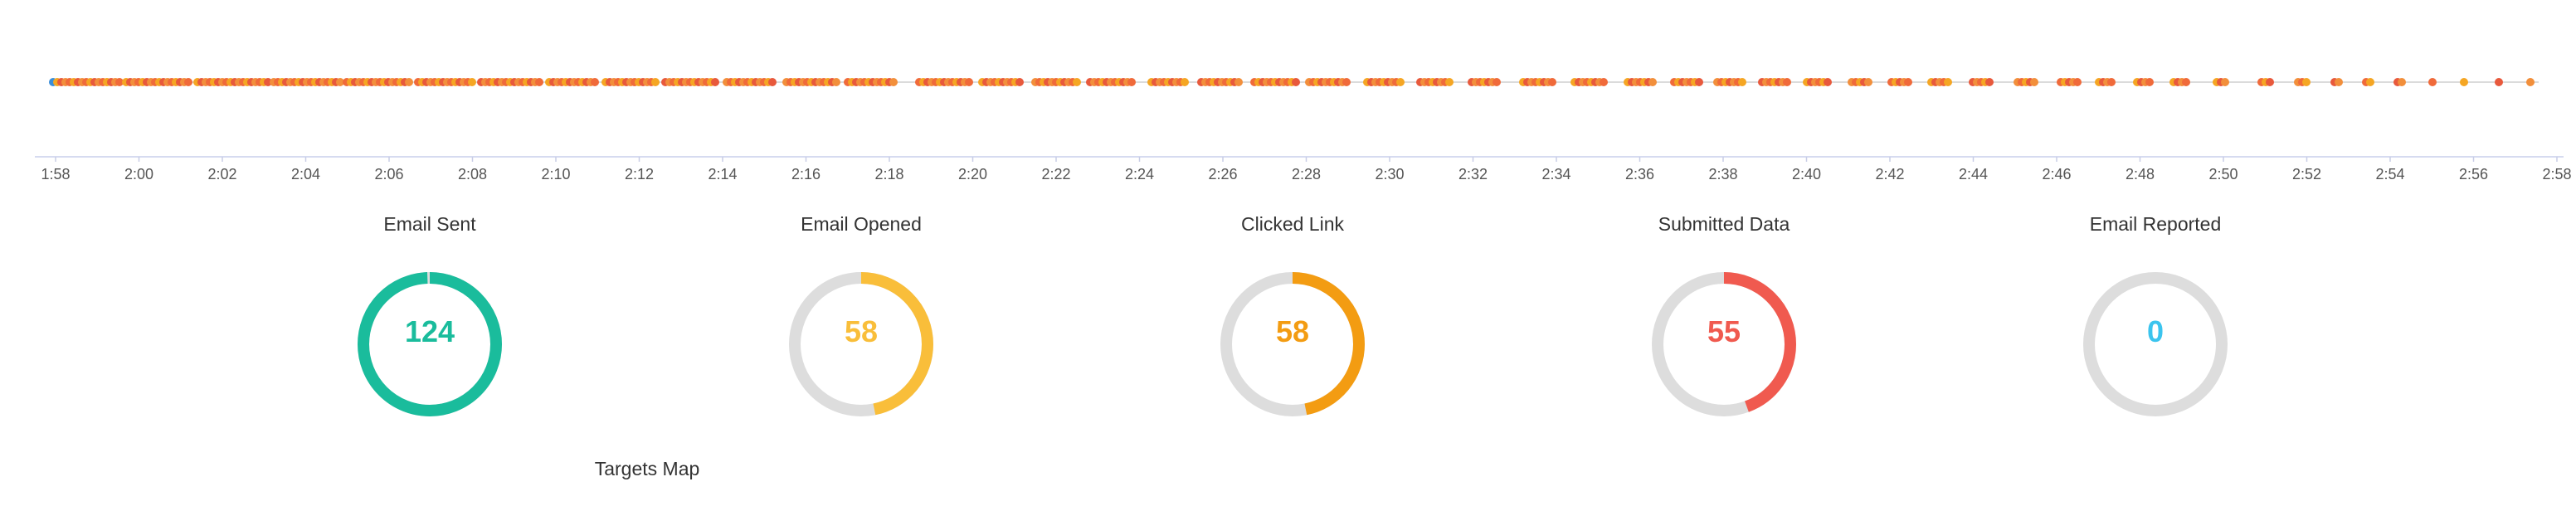  Describe the element at coordinates (1555, 174) in the screenshot. I see `axis-tick-label: 2:34` at that location.